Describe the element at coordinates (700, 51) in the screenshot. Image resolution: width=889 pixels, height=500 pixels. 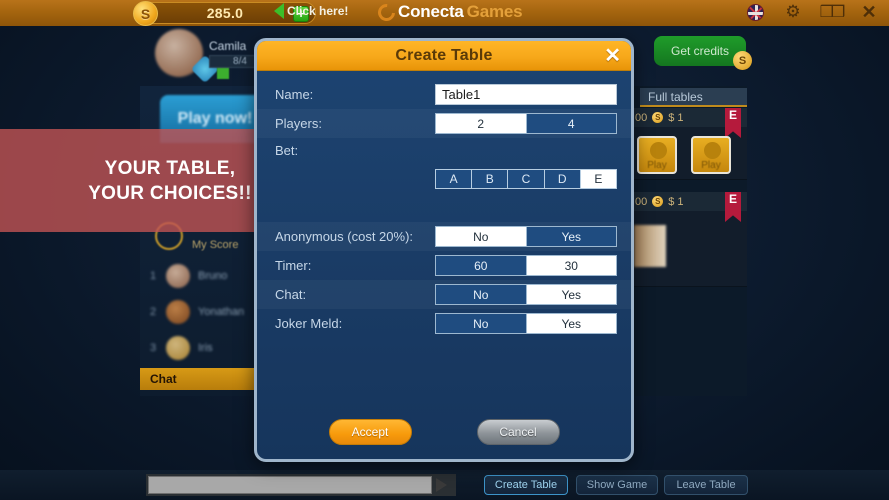
I see `get-credits-label: Get credits` at that location.